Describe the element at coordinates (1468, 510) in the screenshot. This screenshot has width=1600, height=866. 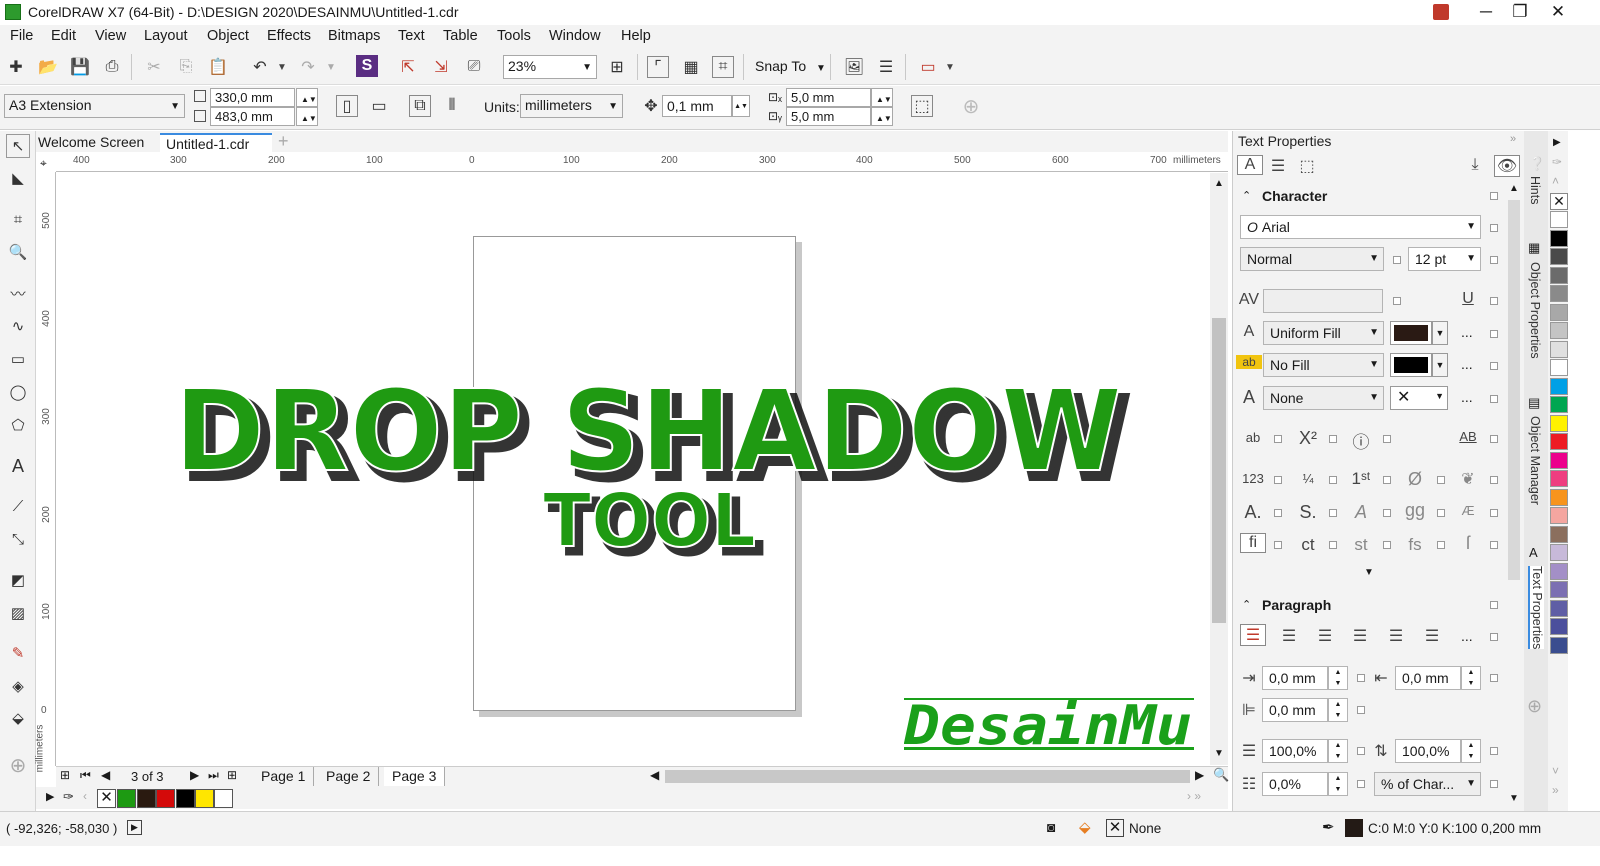
I see `ae-icon: Æ` at that location.